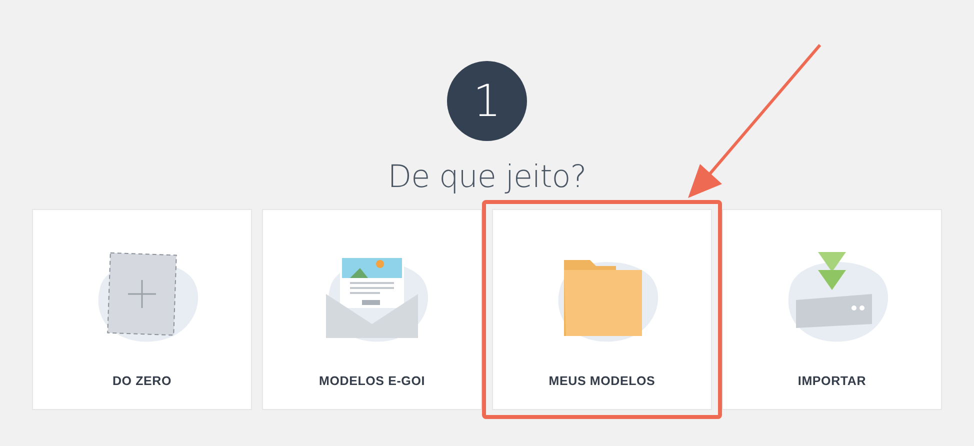 The width and height of the screenshot is (974, 446). I want to click on option-card: DO ZERO, so click(142, 309).